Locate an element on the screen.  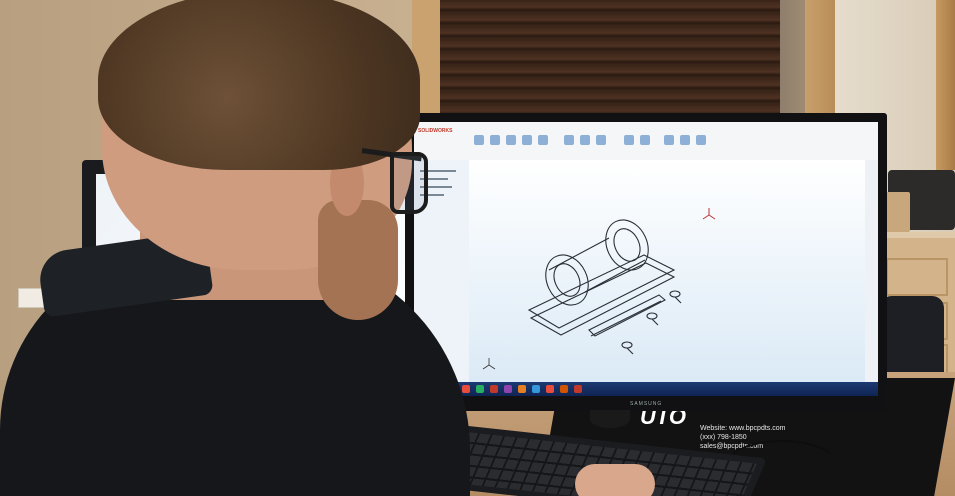
hand is located at coordinates (615, 480).